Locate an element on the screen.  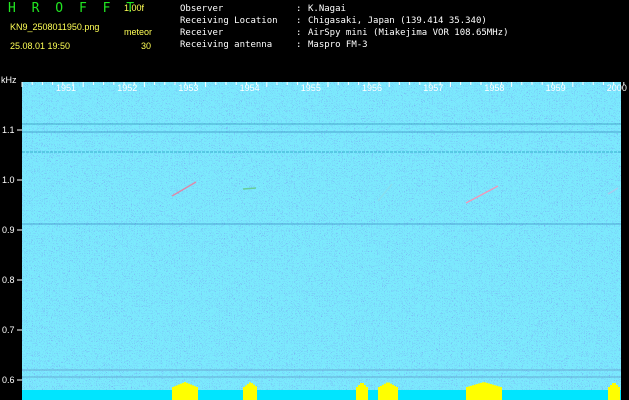
datetime-label: 25.08.01 19:50 is located at coordinates (40, 46).